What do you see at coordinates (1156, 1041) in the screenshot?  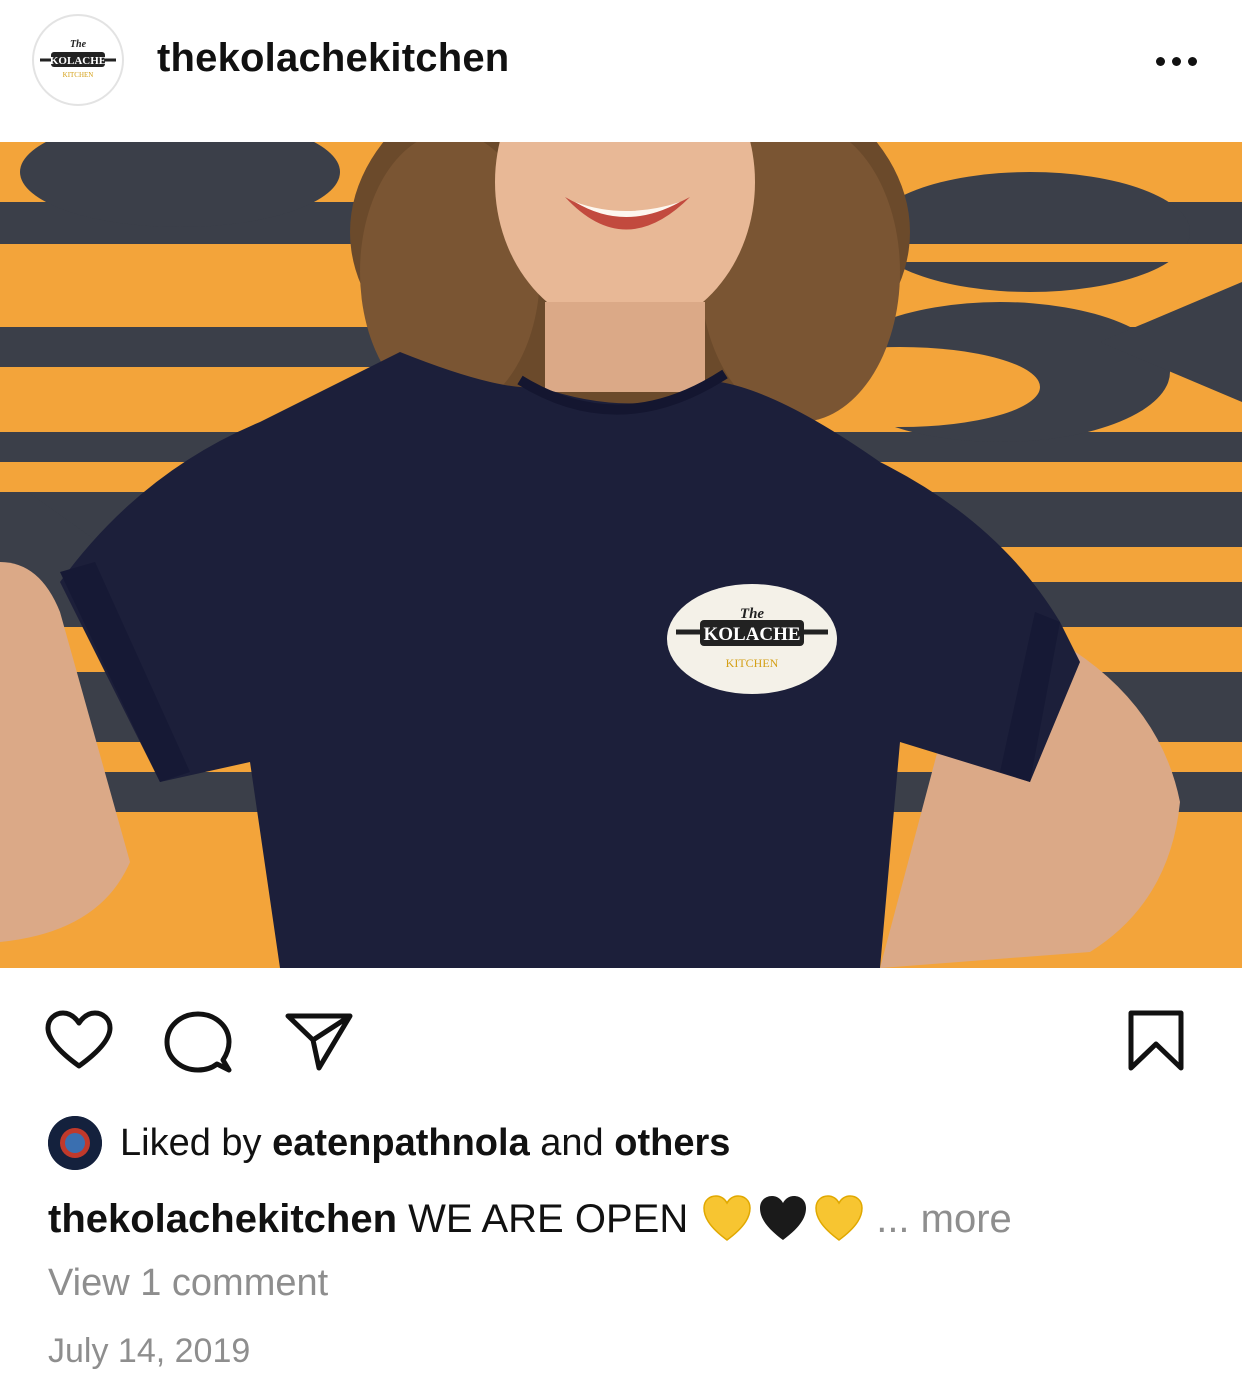 I see `save-bookmark-icon` at bounding box center [1156, 1041].